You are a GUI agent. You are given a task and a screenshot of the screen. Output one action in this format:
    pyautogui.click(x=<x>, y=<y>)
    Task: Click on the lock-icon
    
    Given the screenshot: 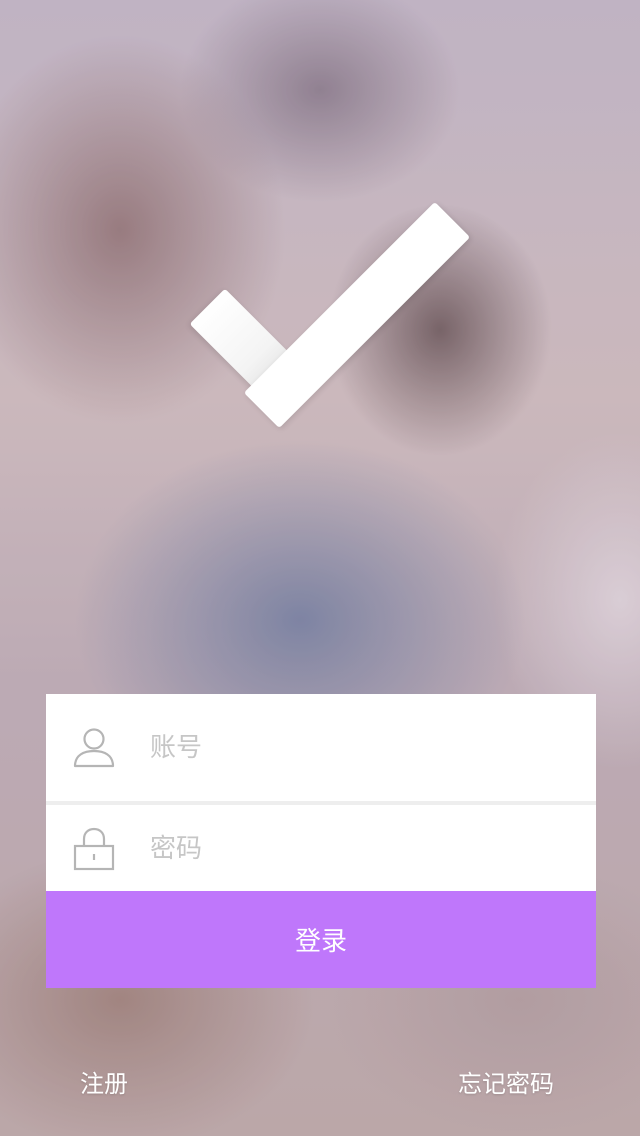 What is the action you would take?
    pyautogui.click(x=94, y=849)
    